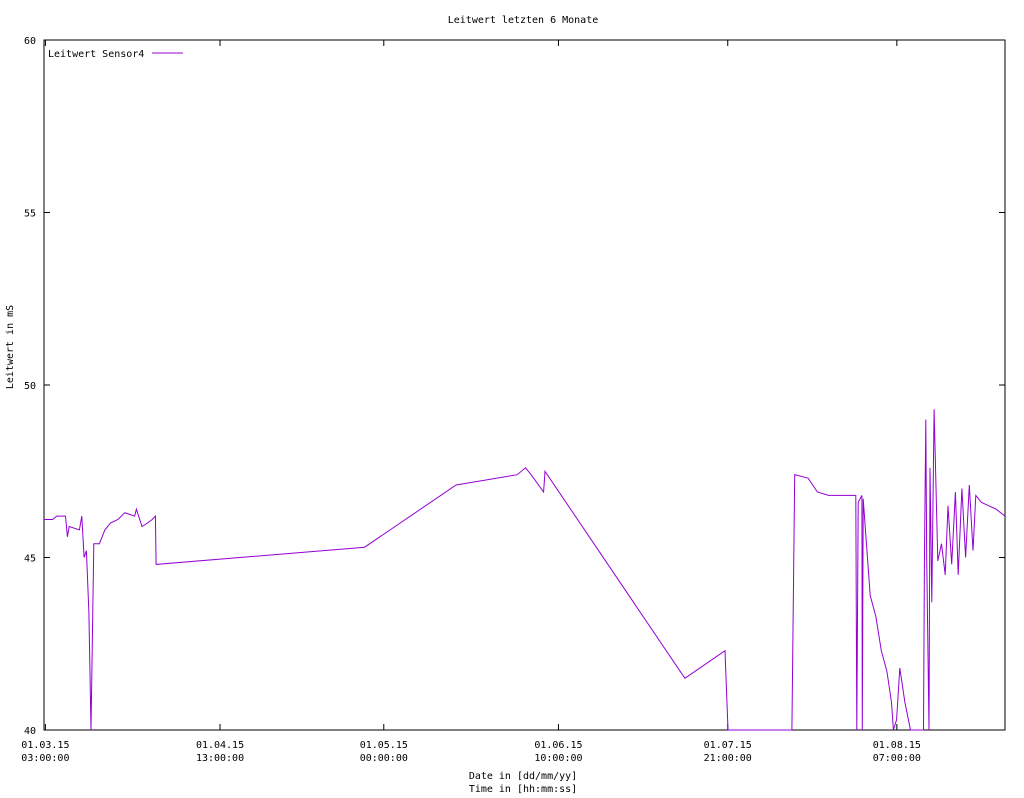  Describe the element at coordinates (96, 54) in the screenshot. I see `legend-label: Leitwert Sensor4` at that location.